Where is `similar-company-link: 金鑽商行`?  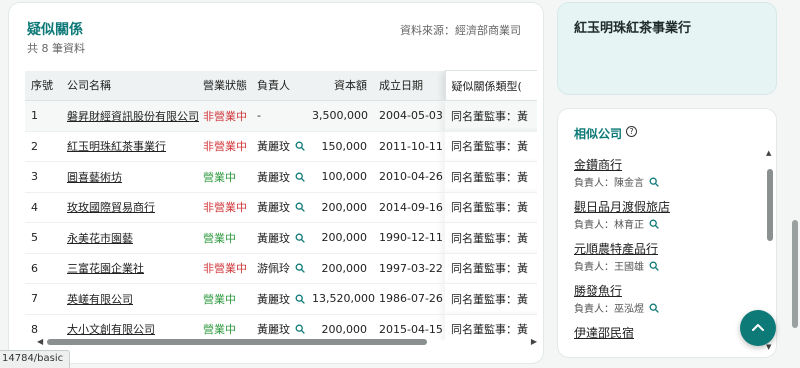
similar-company-link: 金鑽商行 is located at coordinates (669, 165).